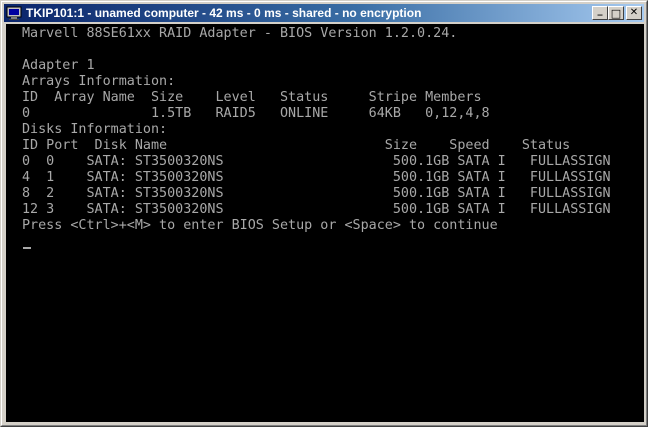  Describe the element at coordinates (256, 113) in the screenshot. I see `array-row: 0 1.5TB RAID5 ONLINE 64KB 0,12,4,8` at that location.